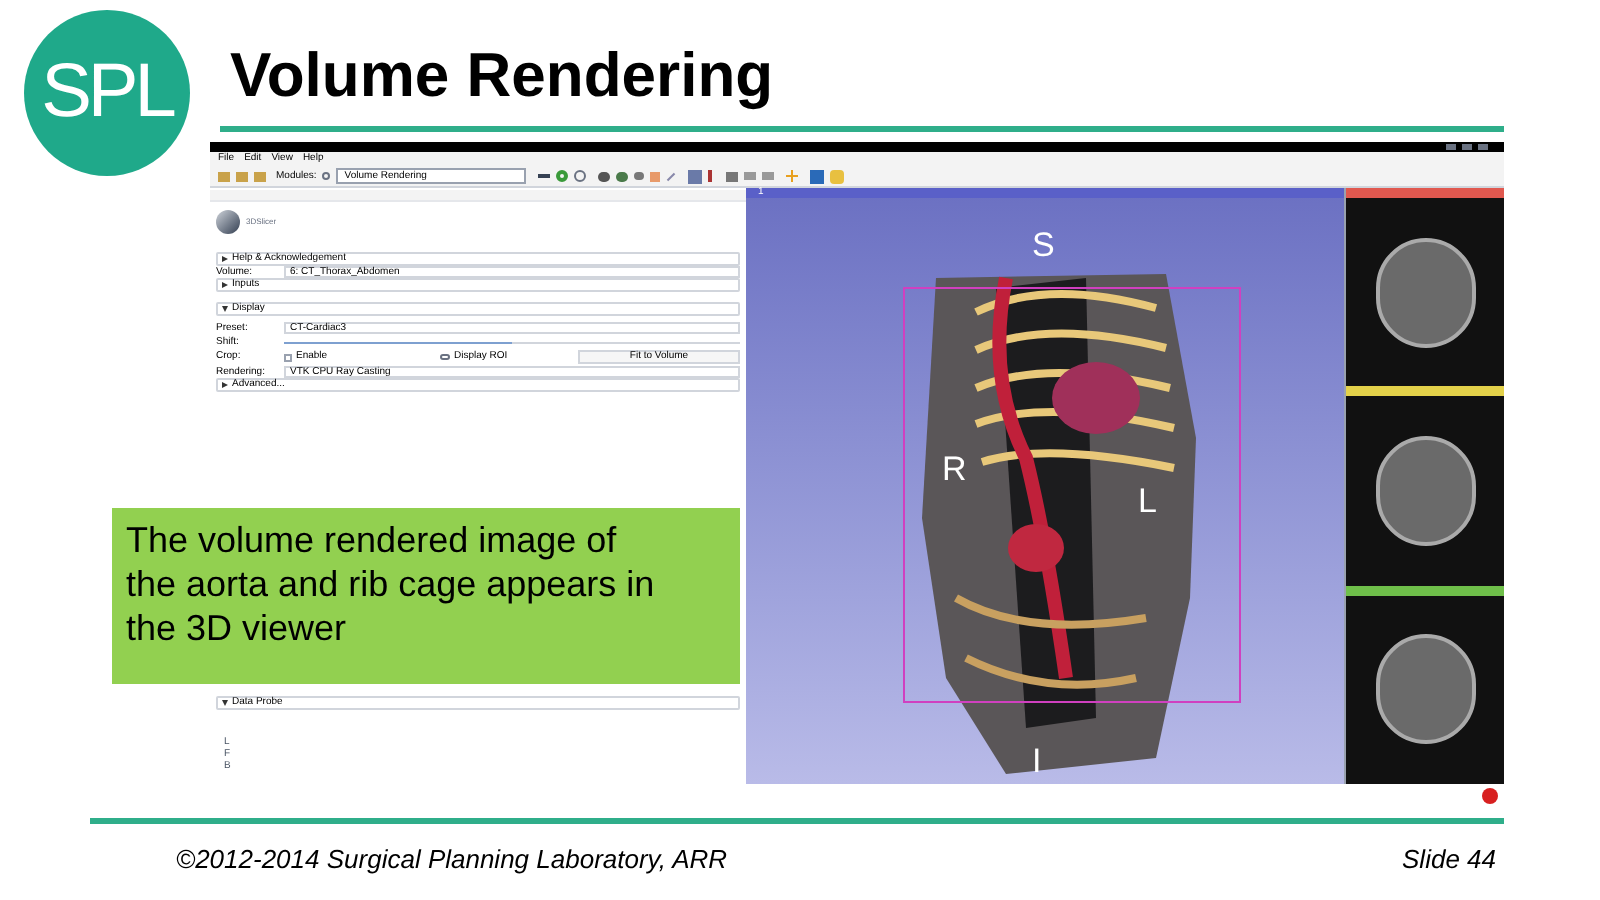 The width and height of the screenshot is (1600, 900). What do you see at coordinates (1147, 501) in the screenshot?
I see `orientation-label: L` at bounding box center [1147, 501].